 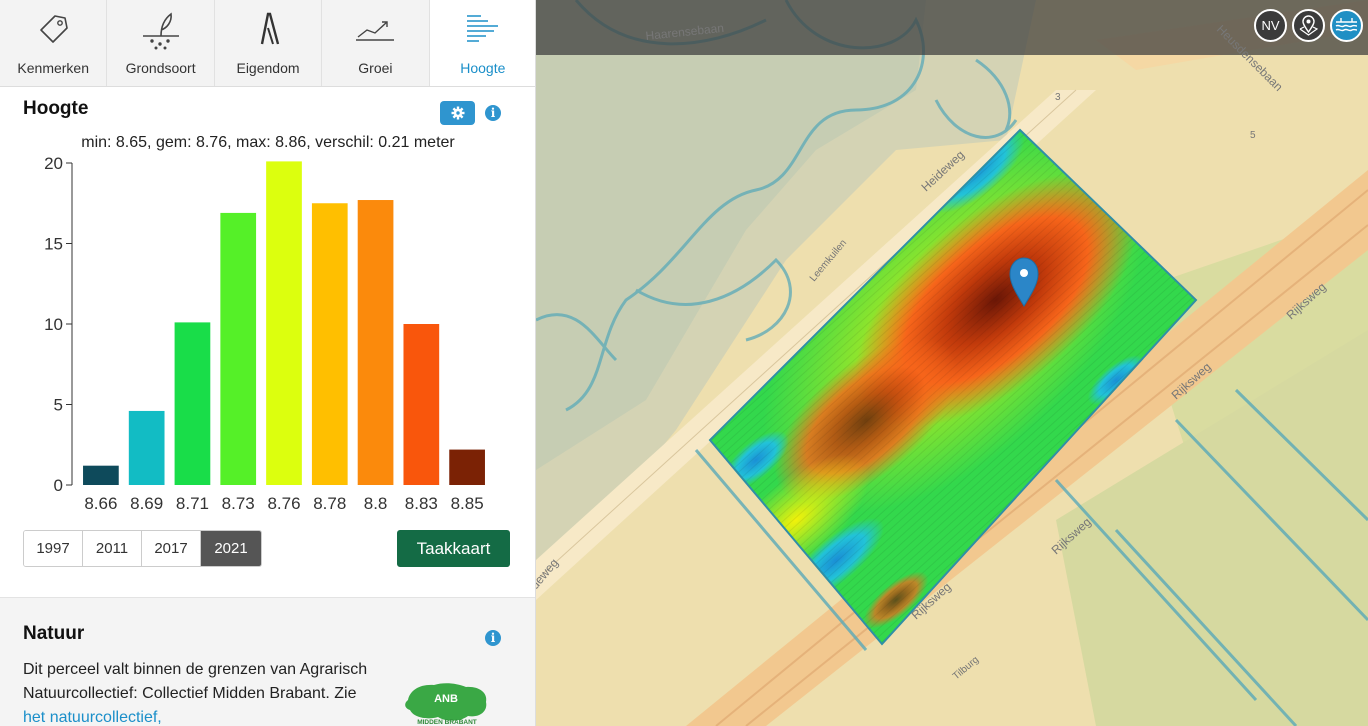 I want to click on nv-label: NV, so click(x=1270, y=25).